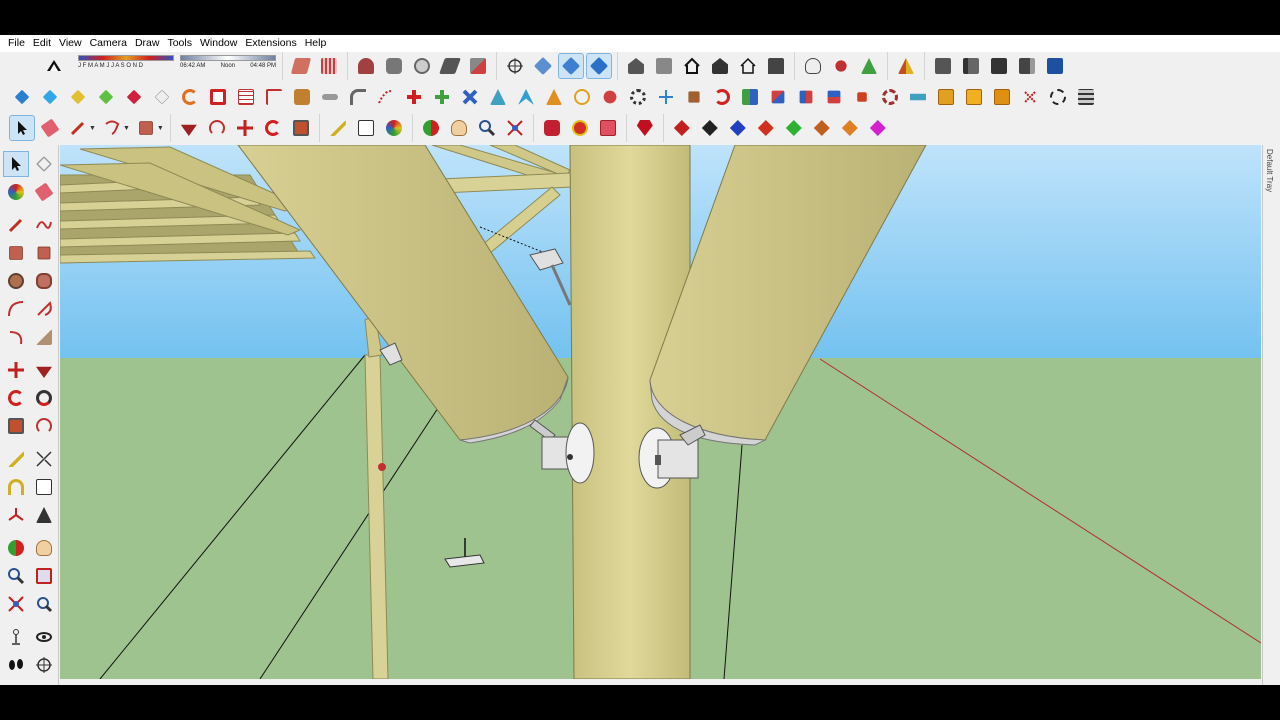 The width and height of the screenshot is (1280, 720). I want to click on outer-shell-icon, so click(850, 128).